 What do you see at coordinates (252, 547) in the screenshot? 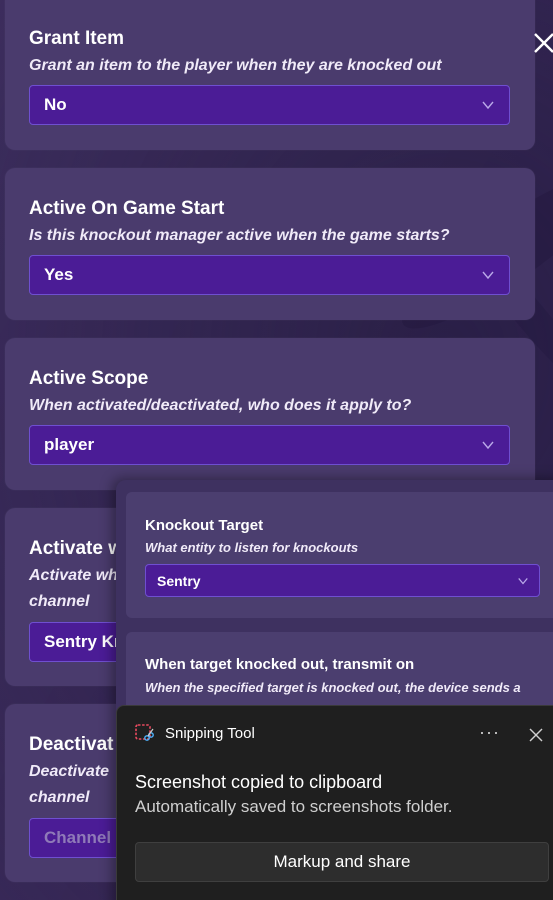
I see `setting-description: What entity to listen for knockouts` at bounding box center [252, 547].